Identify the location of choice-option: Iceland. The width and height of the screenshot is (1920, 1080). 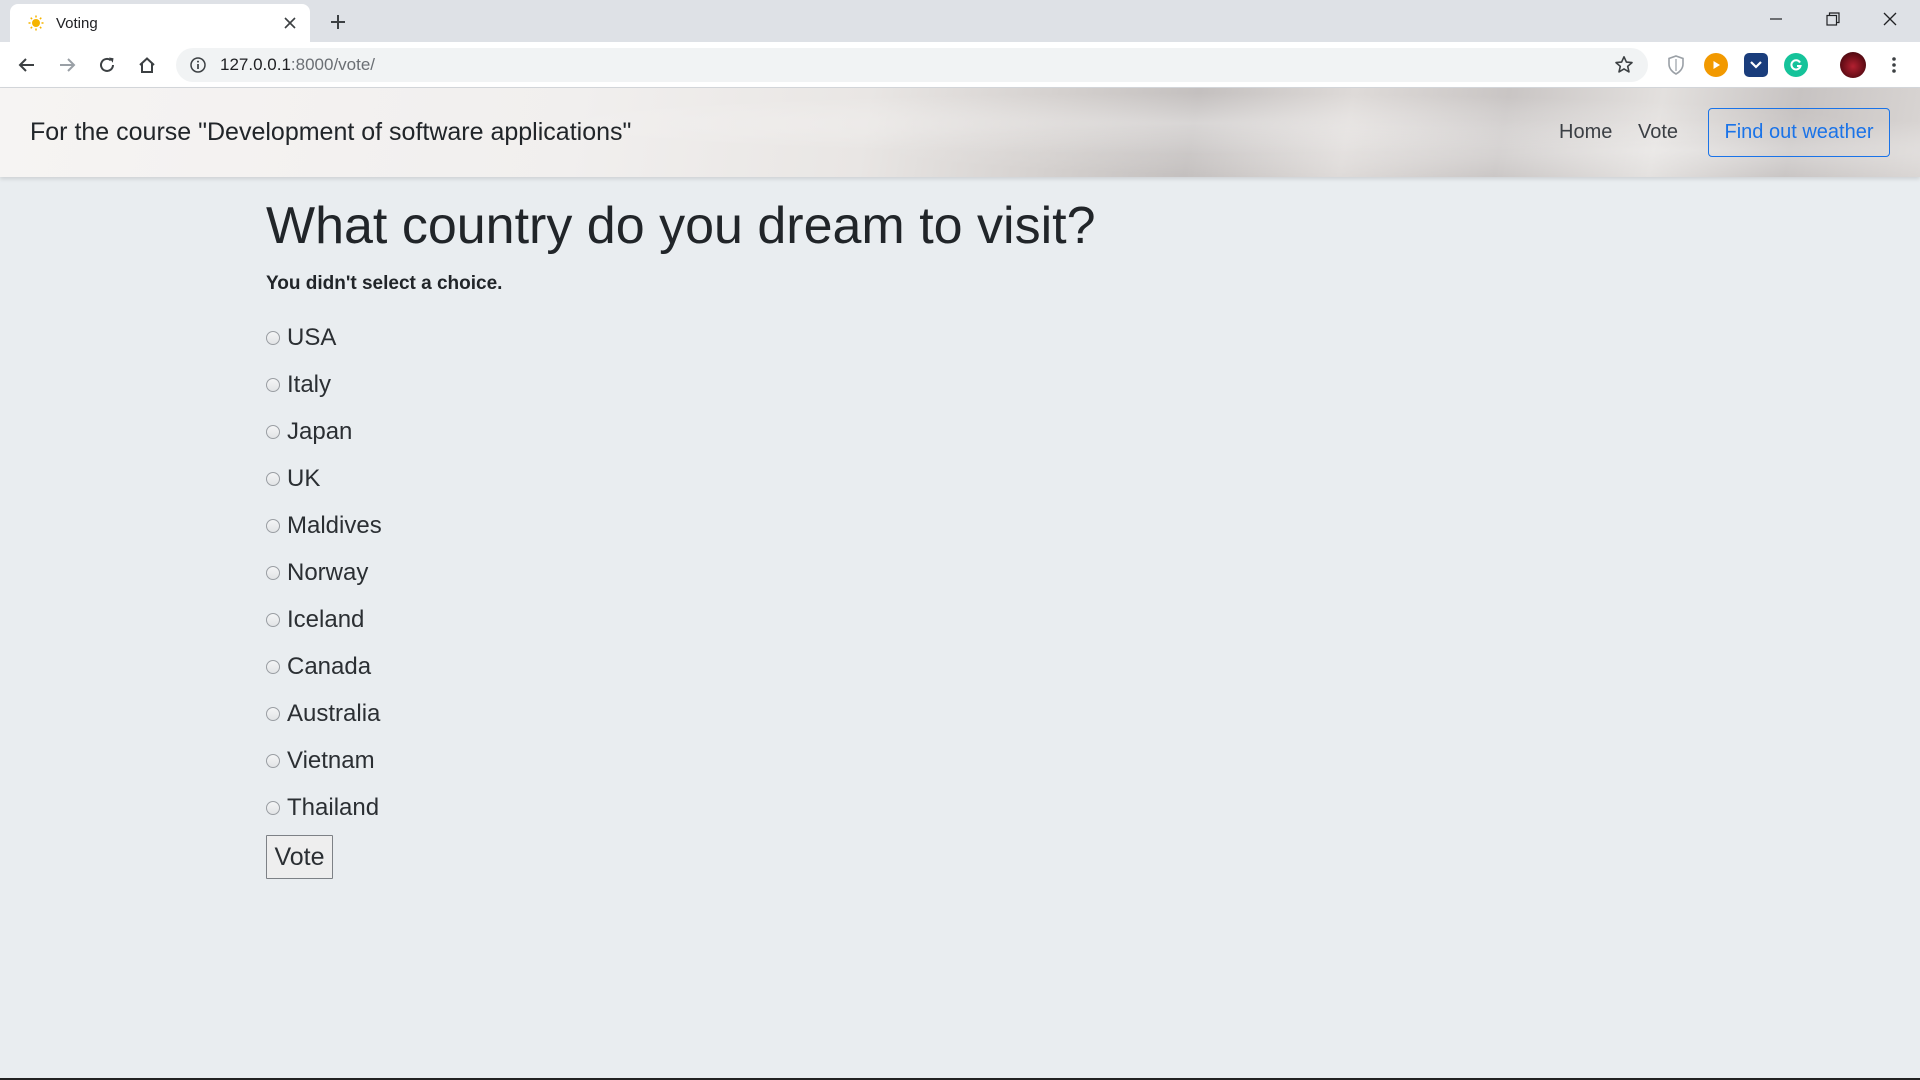
(315, 620).